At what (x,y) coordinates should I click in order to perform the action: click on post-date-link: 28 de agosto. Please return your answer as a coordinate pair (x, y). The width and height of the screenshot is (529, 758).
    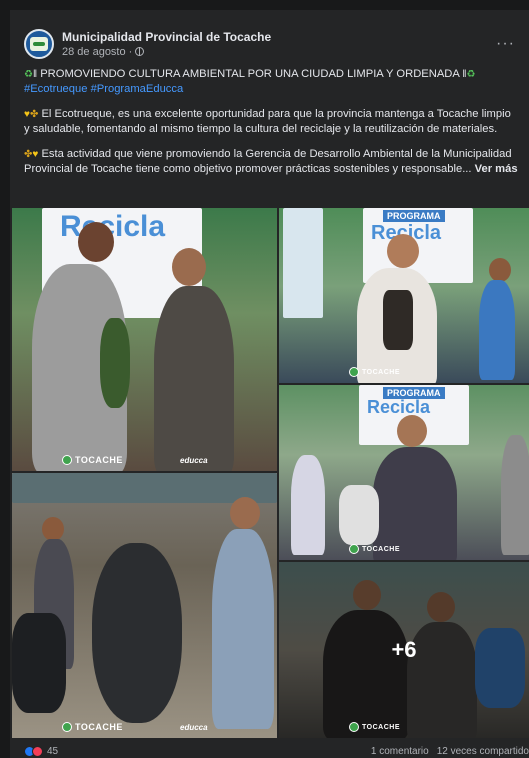
    Looking at the image, I should click on (94, 52).